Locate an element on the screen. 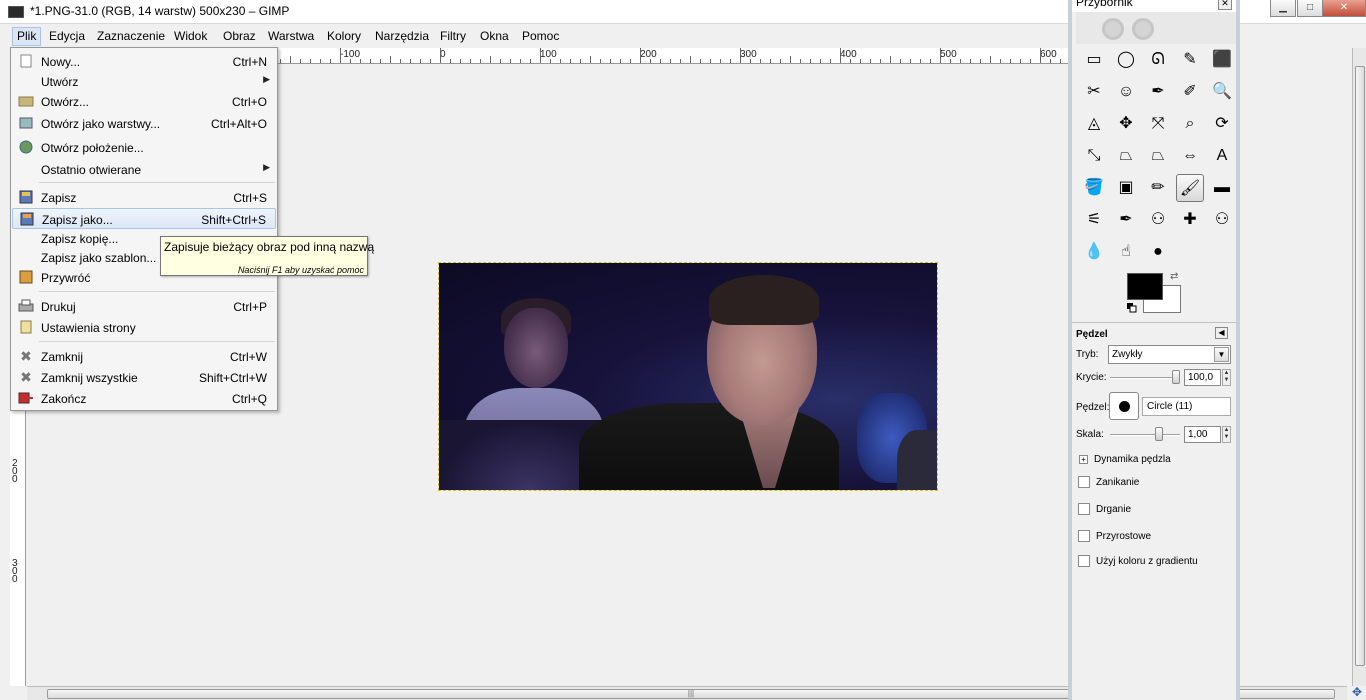 The width and height of the screenshot is (1366, 700). eraser-icon: ▬ is located at coordinates (1222, 188).